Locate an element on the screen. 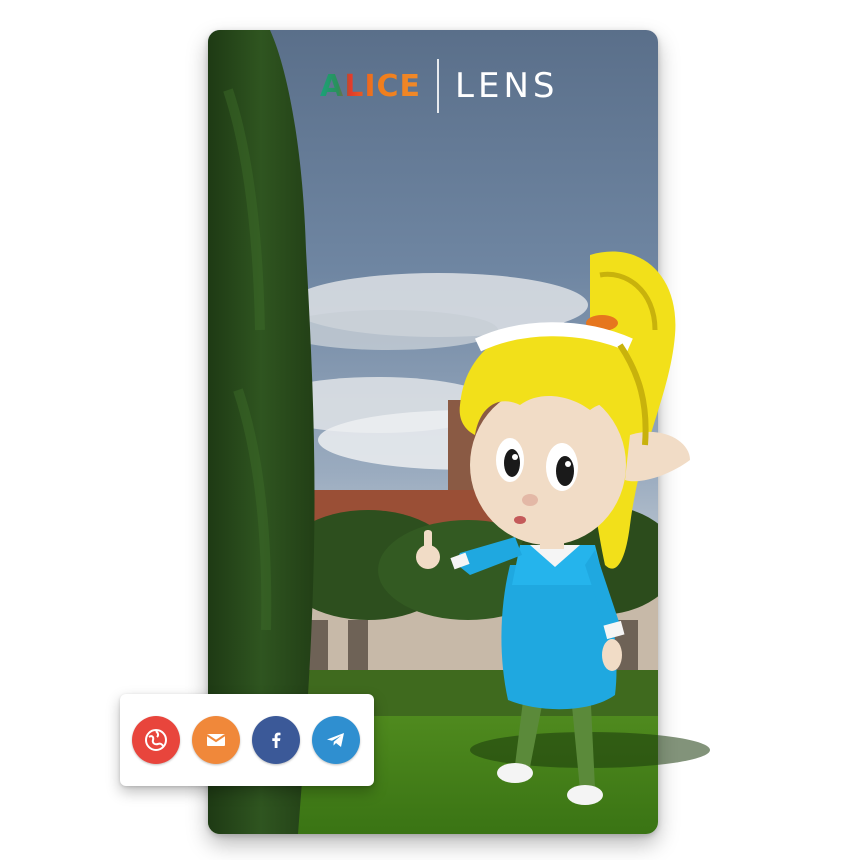  globe-icon is located at coordinates (156, 740).